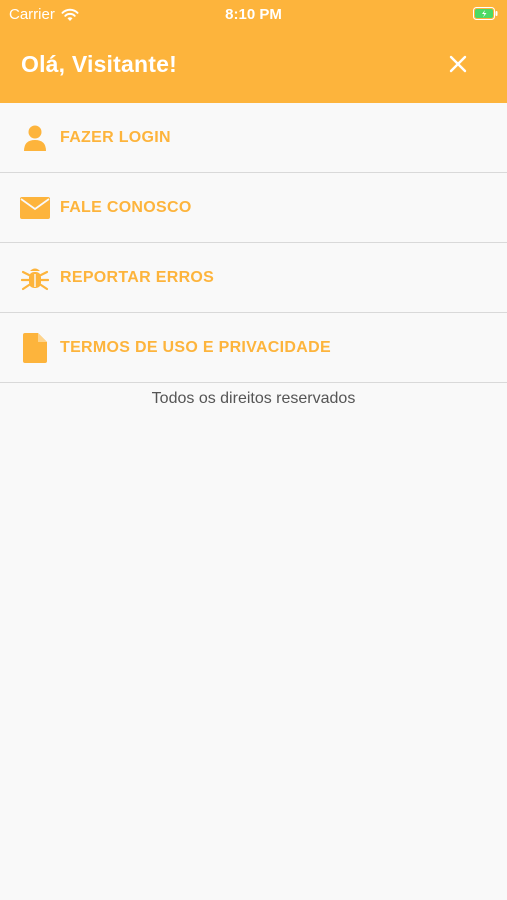  What do you see at coordinates (458, 64) in the screenshot?
I see `close-icon` at bounding box center [458, 64].